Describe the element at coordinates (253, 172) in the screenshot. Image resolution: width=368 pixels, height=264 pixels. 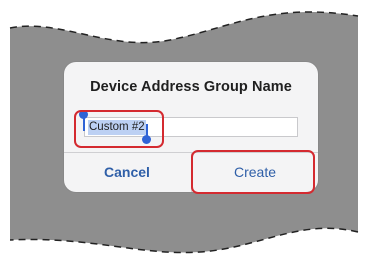
I see `create-highlight-callout` at that location.